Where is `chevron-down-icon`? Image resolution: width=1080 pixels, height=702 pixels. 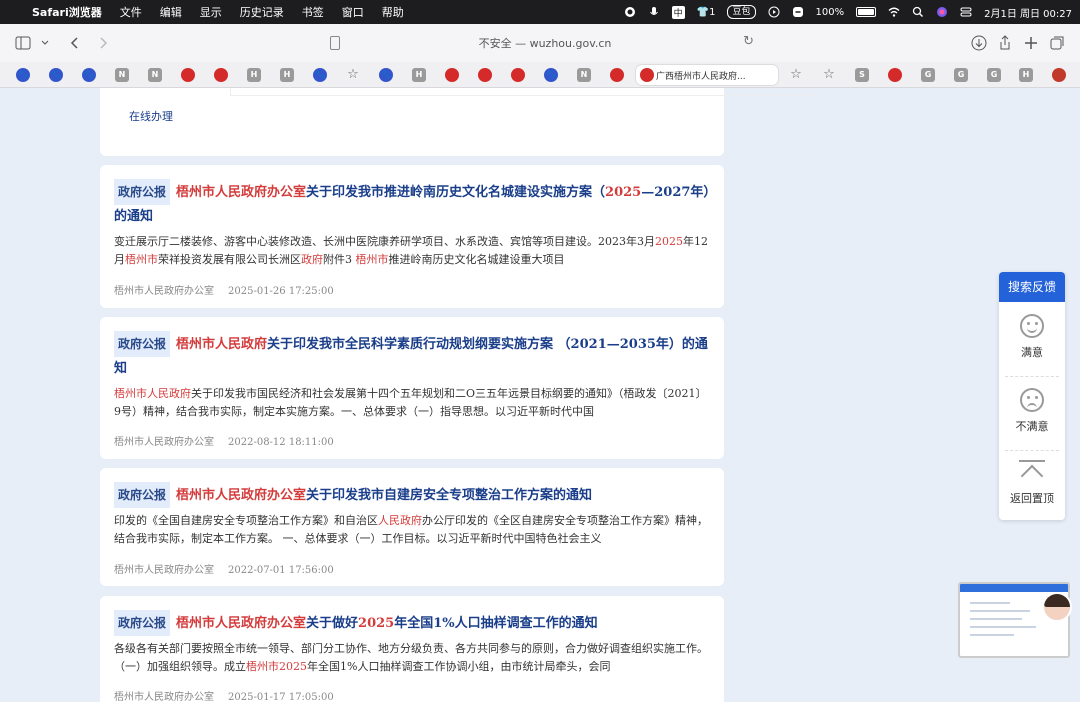 chevron-down-icon is located at coordinates (45, 43).